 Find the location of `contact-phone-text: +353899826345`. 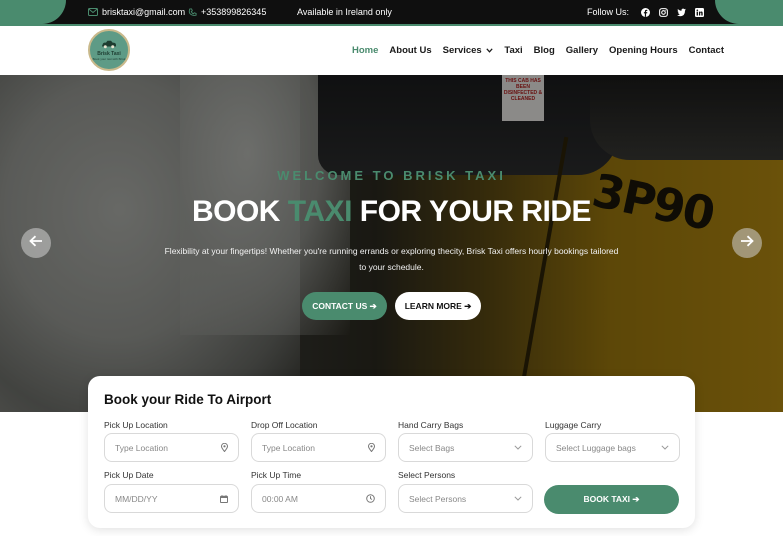

contact-phone-text: +353899826345 is located at coordinates (234, 12).